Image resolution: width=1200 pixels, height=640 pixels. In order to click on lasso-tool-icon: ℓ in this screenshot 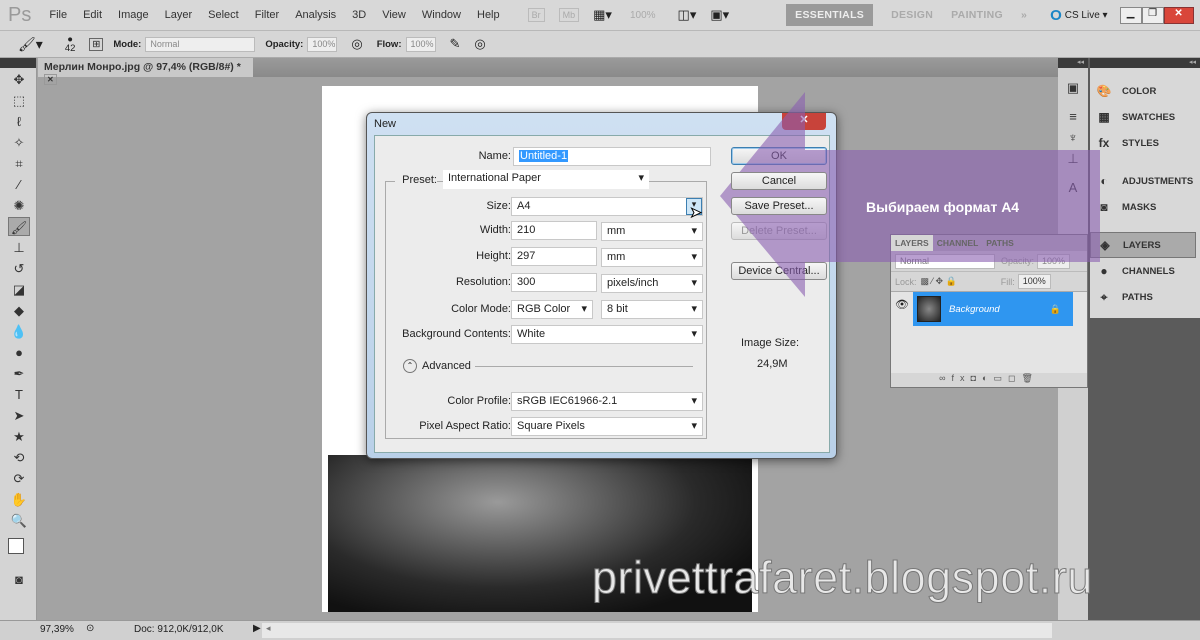, I will do `click(19, 121)`.